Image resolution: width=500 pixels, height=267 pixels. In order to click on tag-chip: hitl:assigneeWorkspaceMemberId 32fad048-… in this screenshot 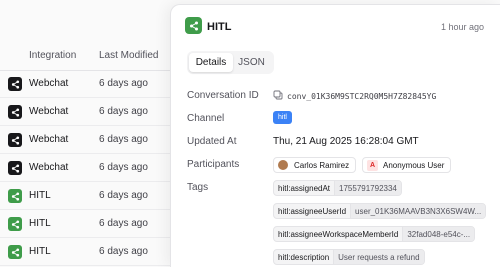, I will do `click(374, 234)`.